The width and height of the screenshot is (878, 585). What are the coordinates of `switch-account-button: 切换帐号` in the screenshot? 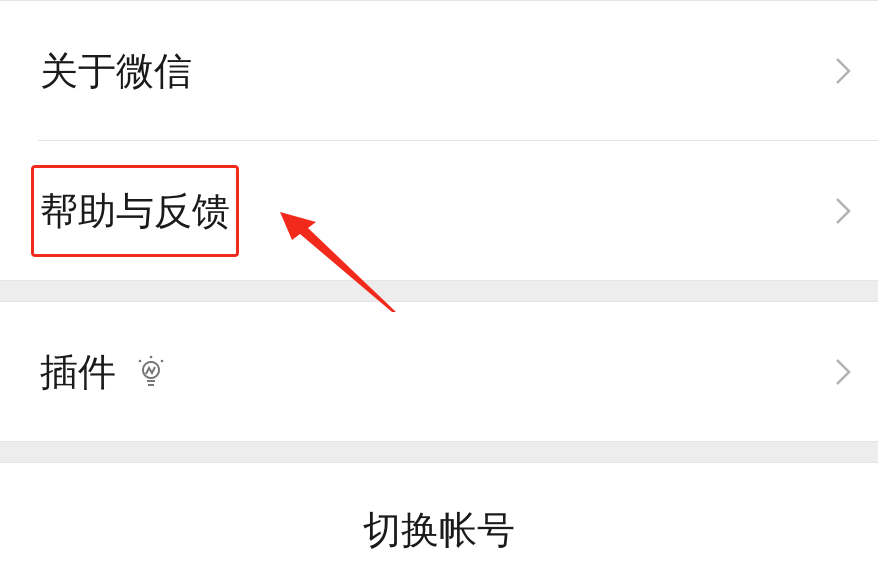 It's located at (439, 530).